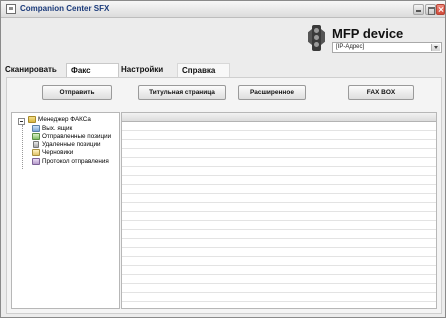 This screenshot has height=318, width=446. I want to click on tree-item-label: Протокол отправления, so click(75, 161).